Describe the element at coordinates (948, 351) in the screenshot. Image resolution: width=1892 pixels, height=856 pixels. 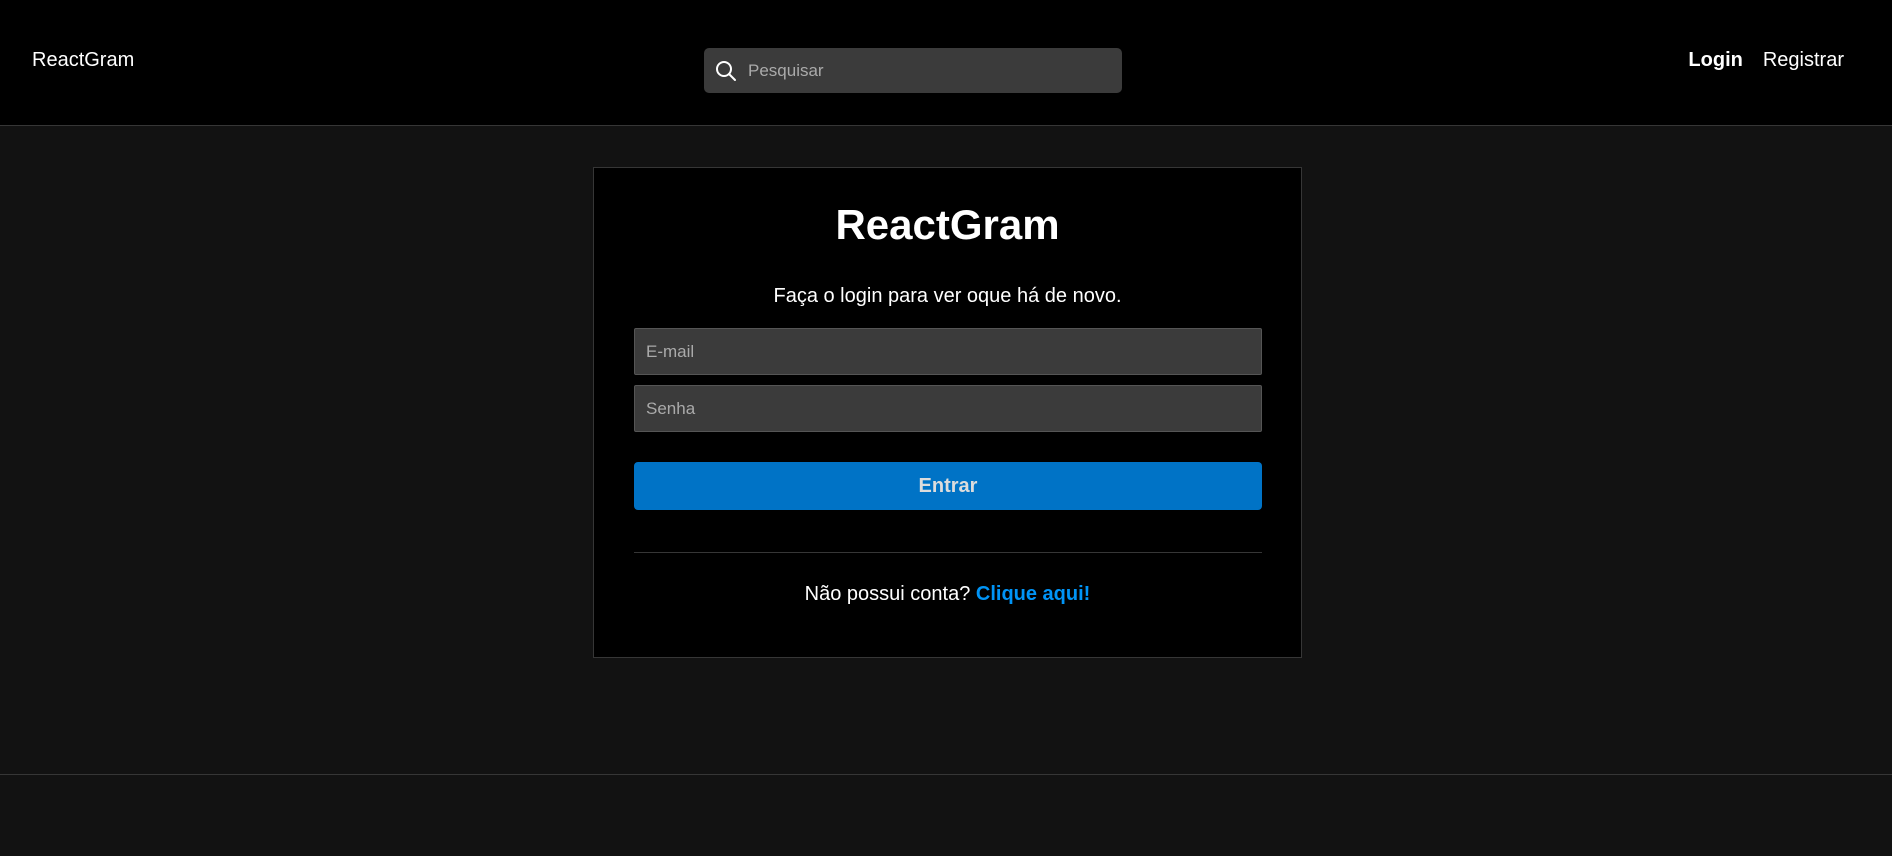
I see `email-field` at that location.